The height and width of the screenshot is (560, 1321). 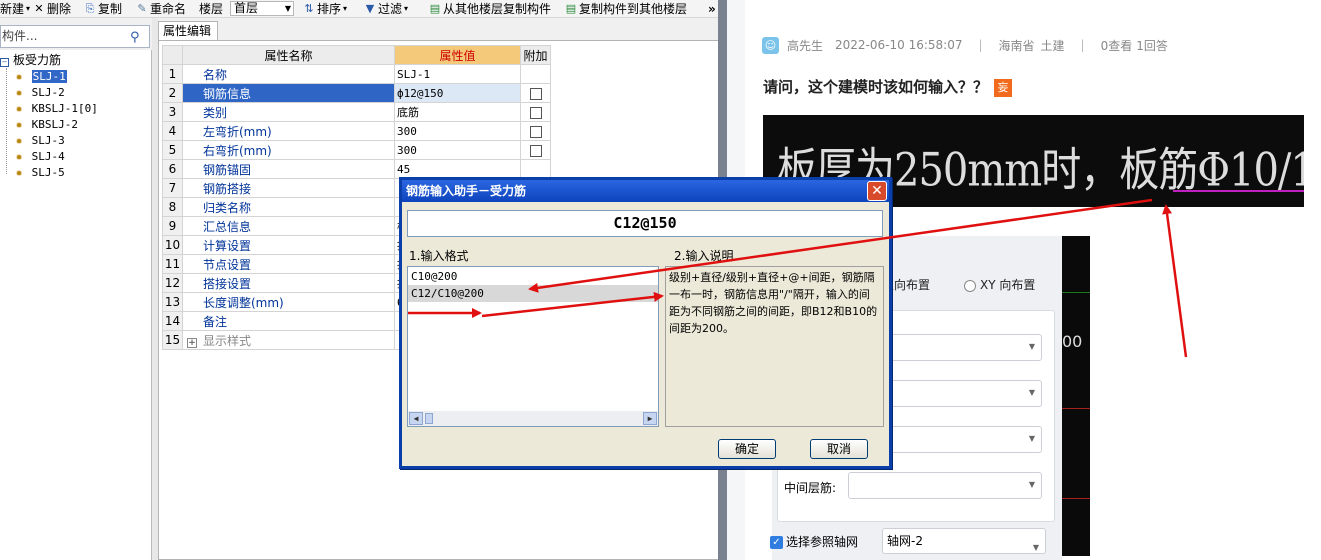 What do you see at coordinates (645, 223) in the screenshot?
I see `rebar-value-field: C12@150` at bounding box center [645, 223].